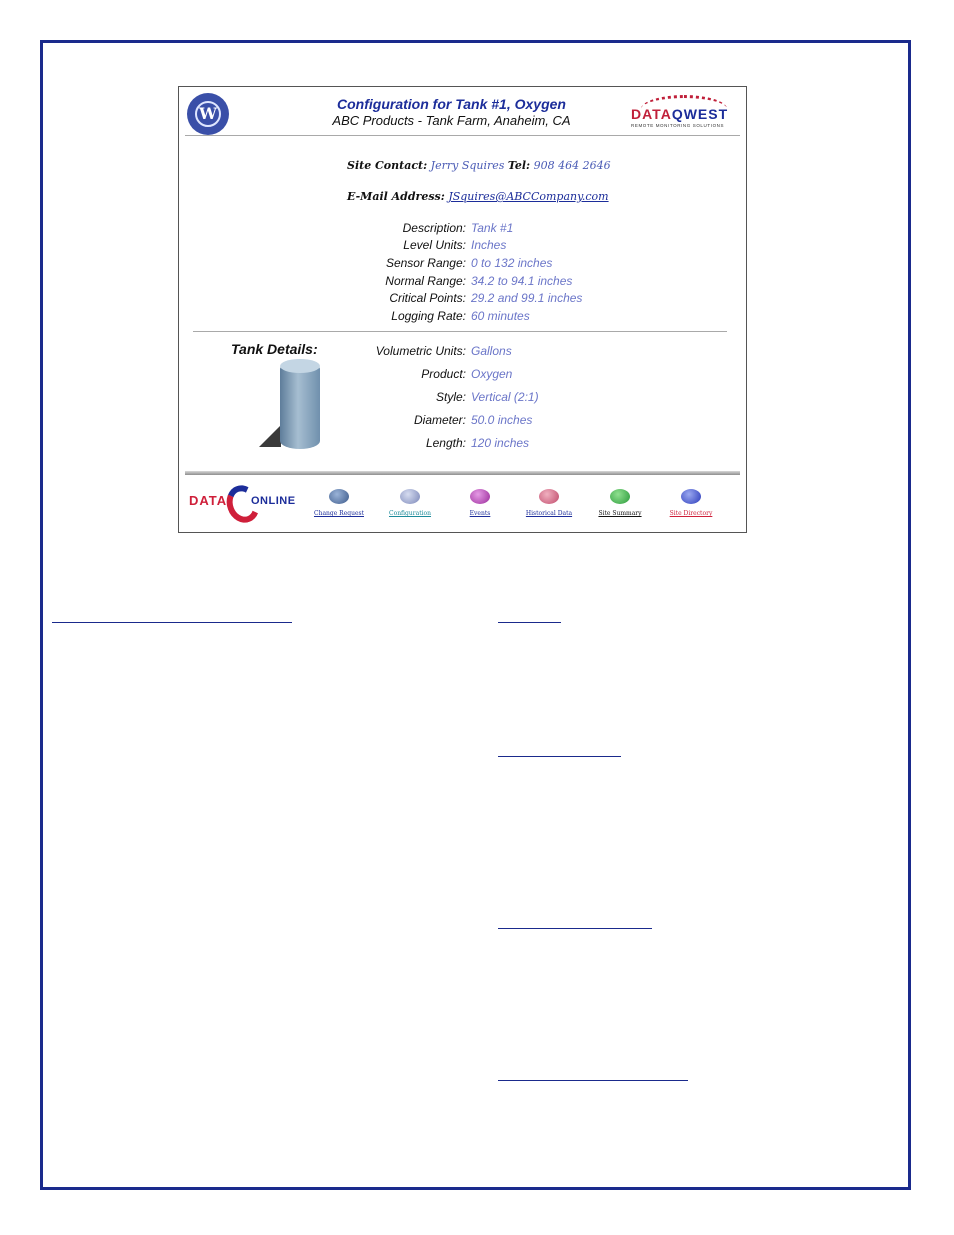 Image resolution: width=954 pixels, height=1235 pixels. I want to click on star-icon, so click(480, 496).